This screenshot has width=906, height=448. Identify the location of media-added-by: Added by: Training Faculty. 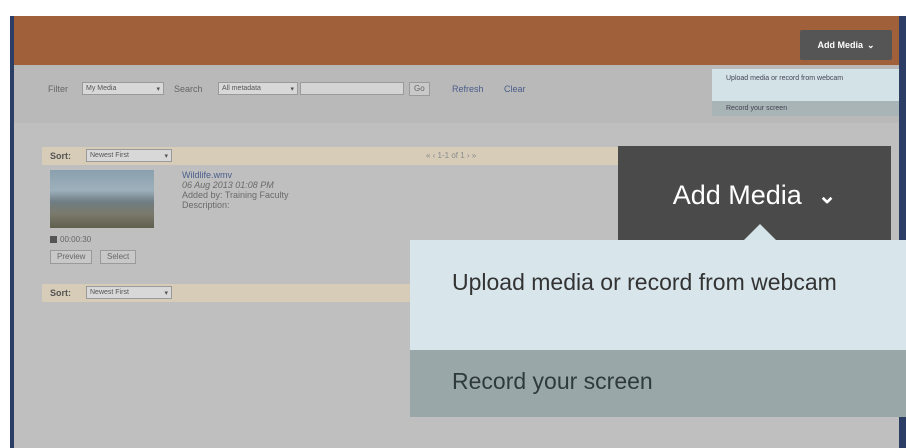
(235, 195).